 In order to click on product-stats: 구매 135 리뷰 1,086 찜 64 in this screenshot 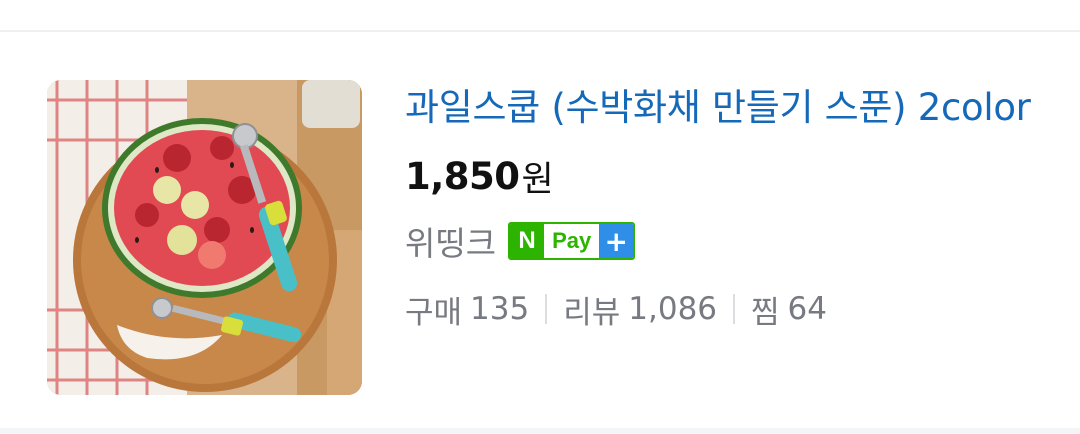, I will do `click(725, 309)`.